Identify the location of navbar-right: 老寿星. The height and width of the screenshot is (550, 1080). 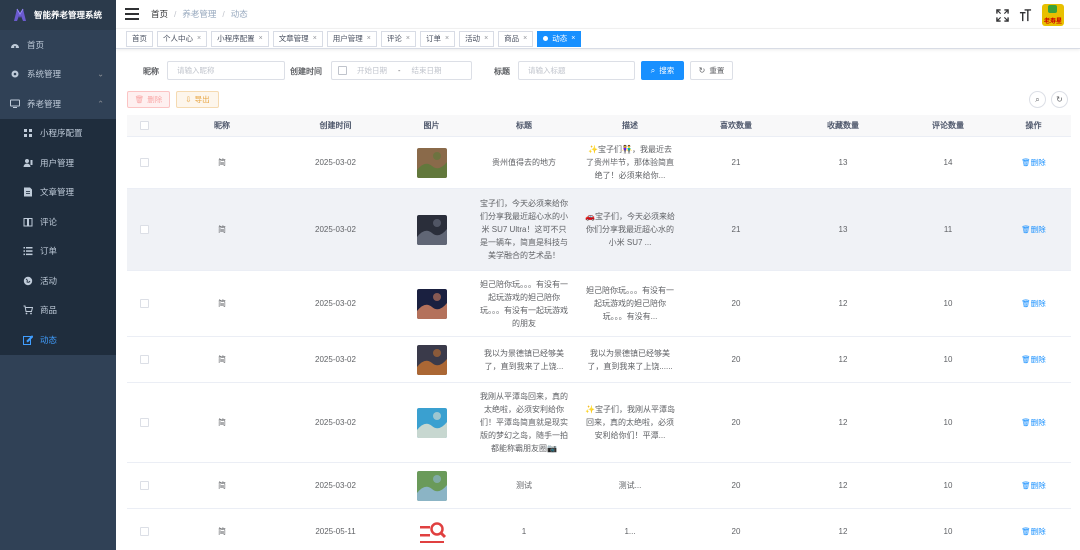
(1030, 15).